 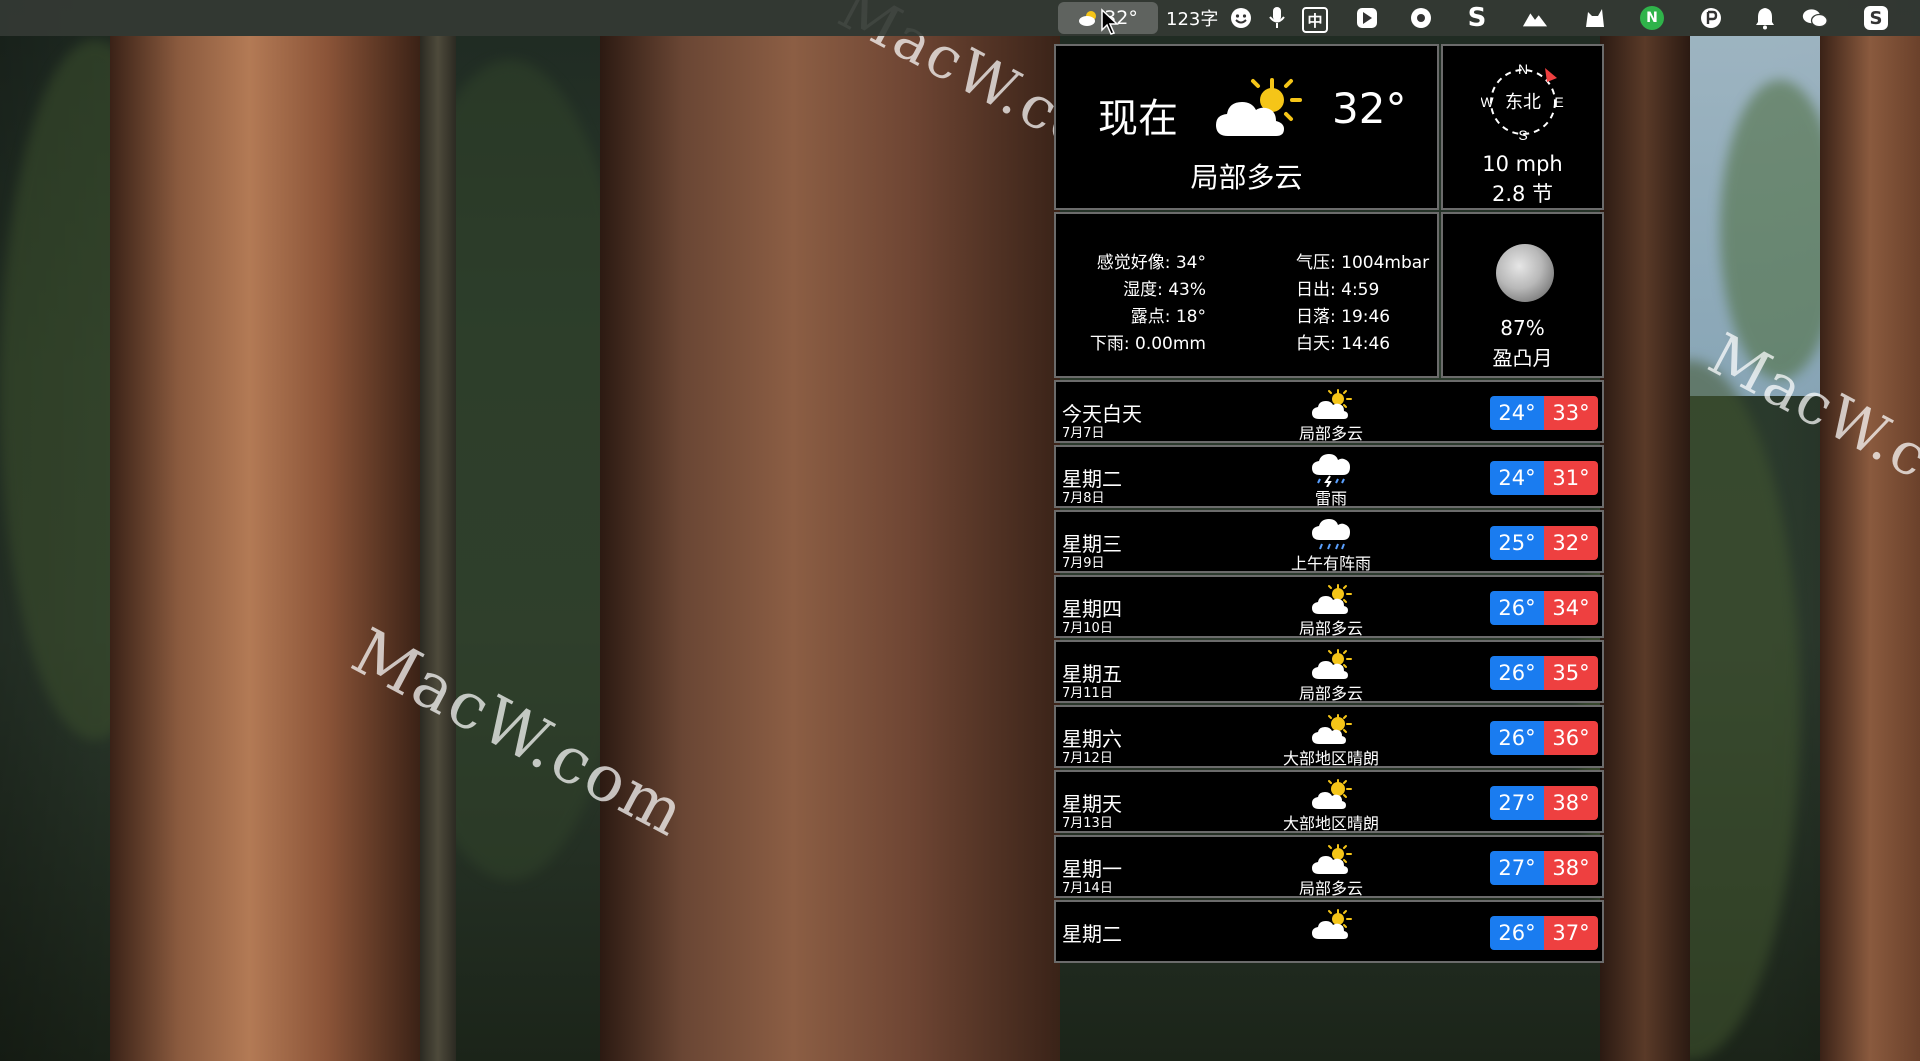 I want to click on forecast-row: 星期四 7月10日 局部多云 26° 34°, so click(x=1329, y=606).